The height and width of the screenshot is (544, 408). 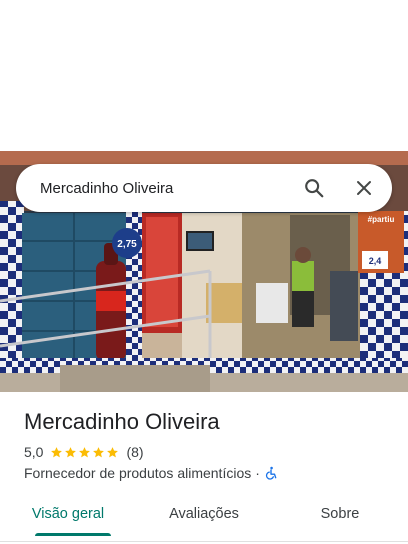 What do you see at coordinates (375, 261) in the screenshot?
I see `right-price-label: 2,4` at bounding box center [375, 261].